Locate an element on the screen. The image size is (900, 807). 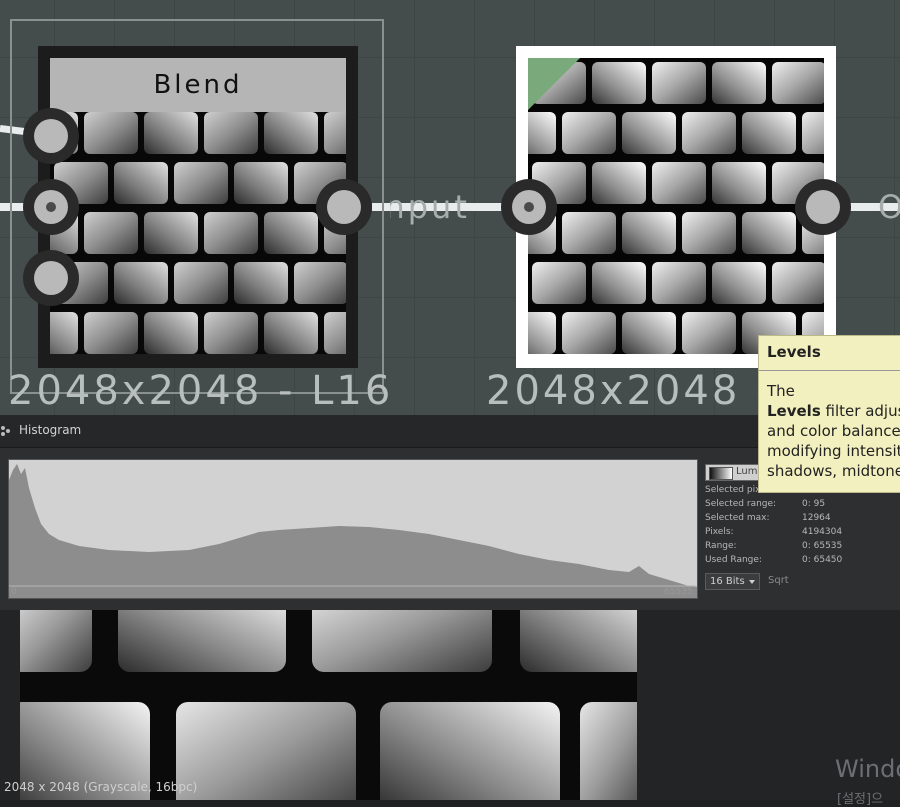
stat-value: 0: 95 is located at coordinates (814, 504).